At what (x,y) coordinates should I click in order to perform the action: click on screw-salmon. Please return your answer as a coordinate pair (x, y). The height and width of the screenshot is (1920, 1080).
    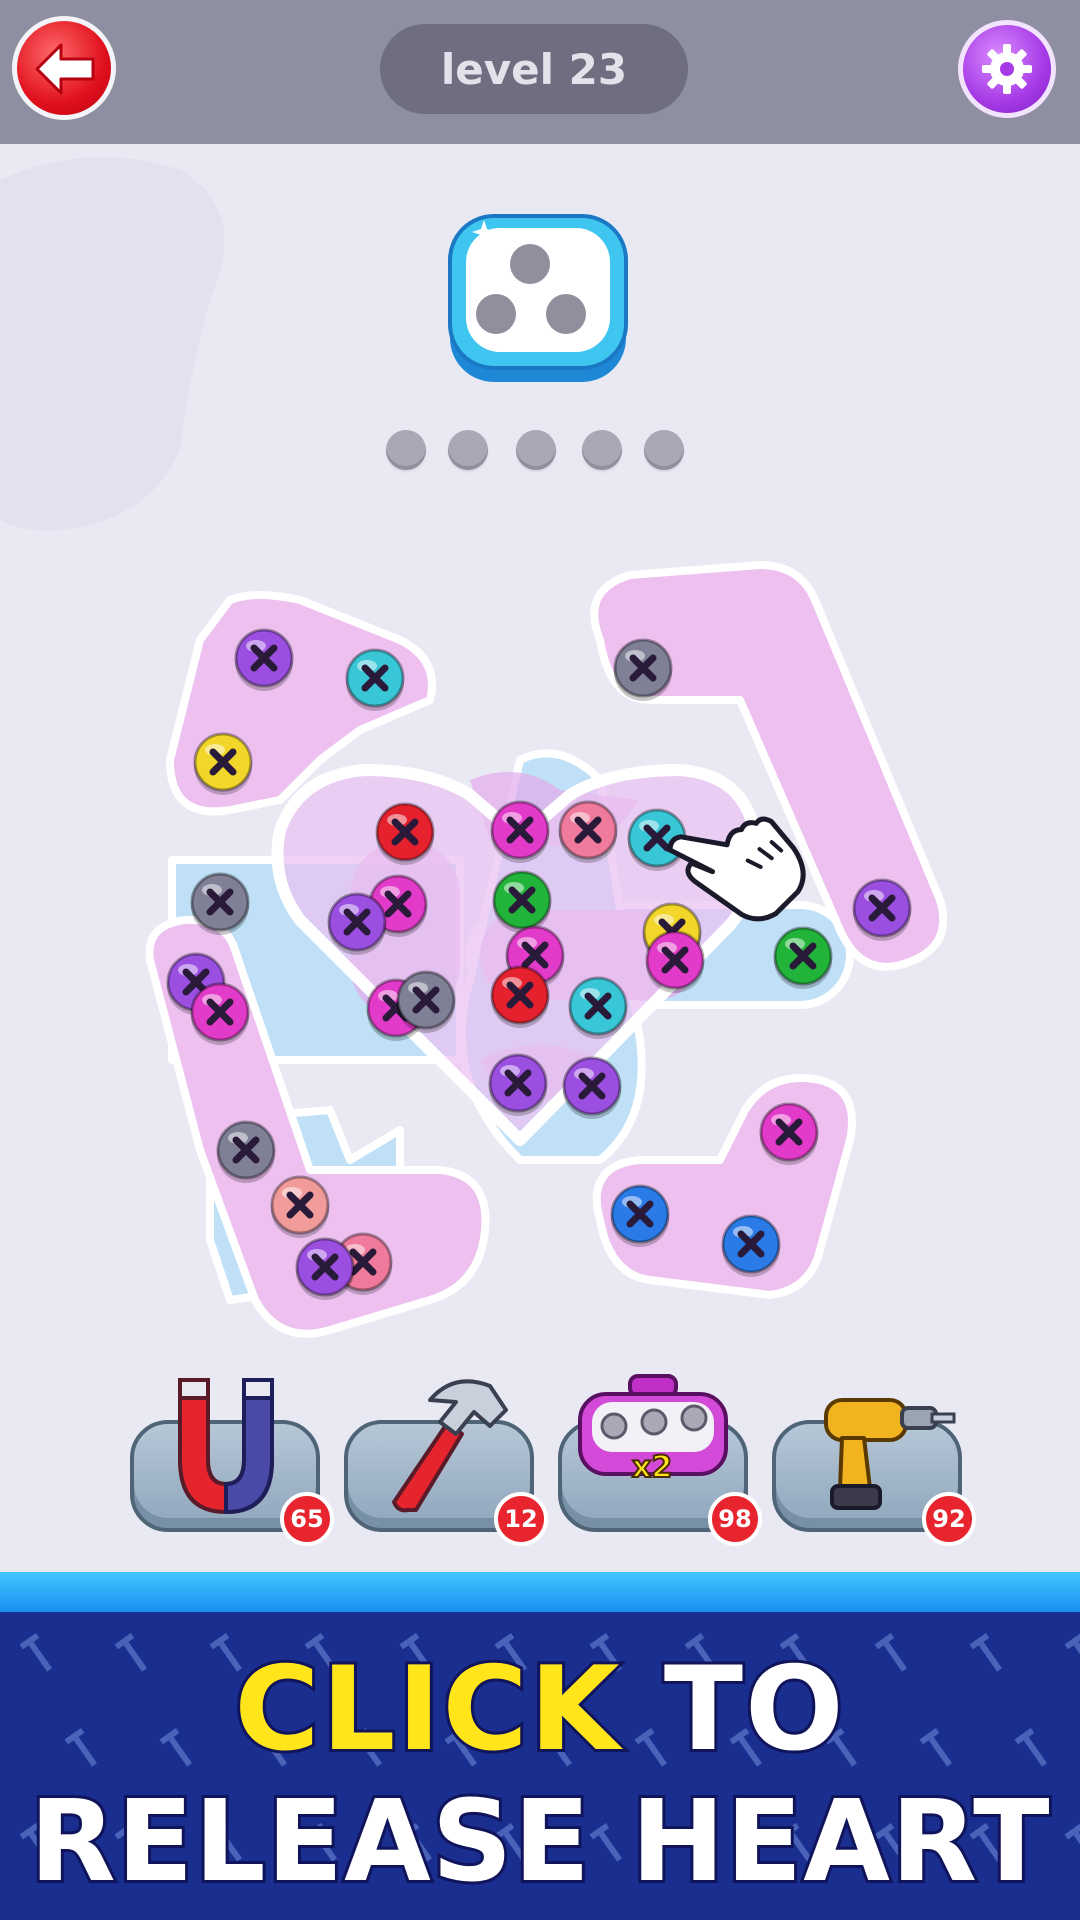
    Looking at the image, I should click on (300, 1206).